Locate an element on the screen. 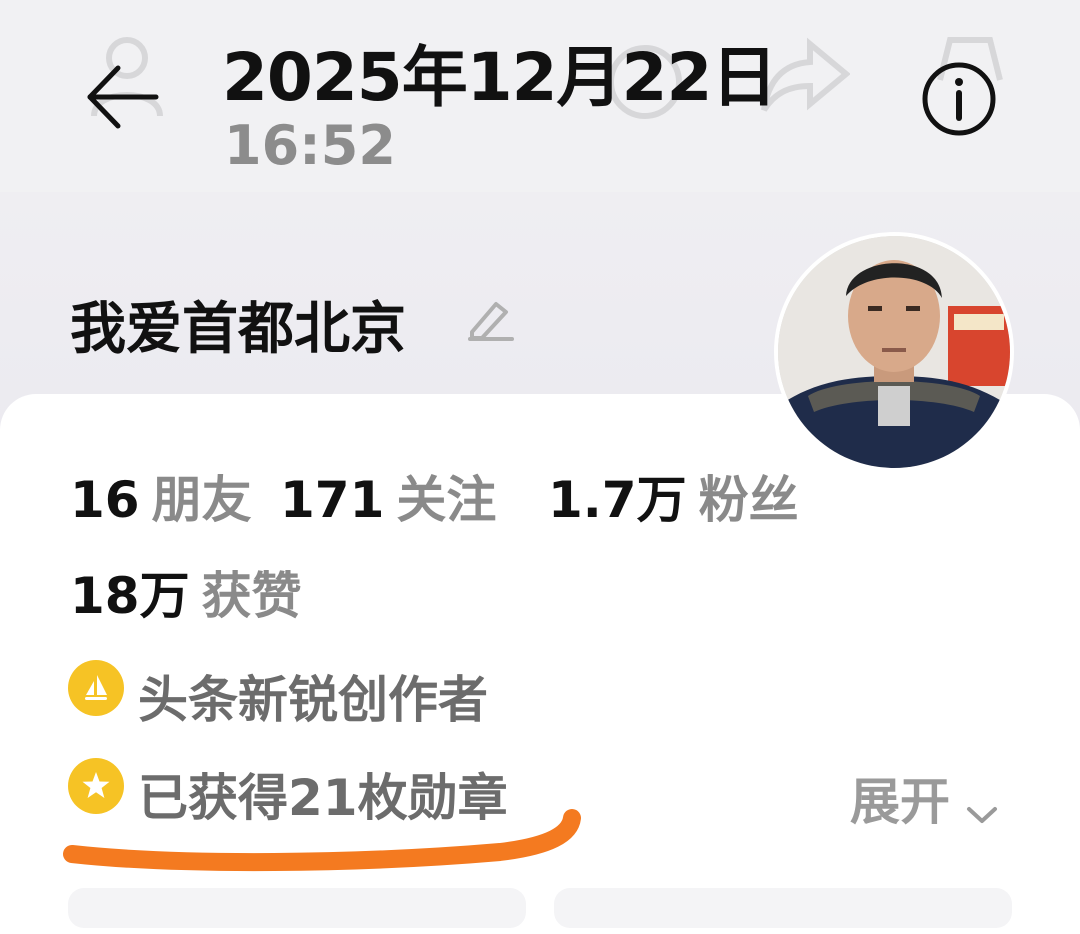  expand-button: 展开 is located at coordinates (924, 796).